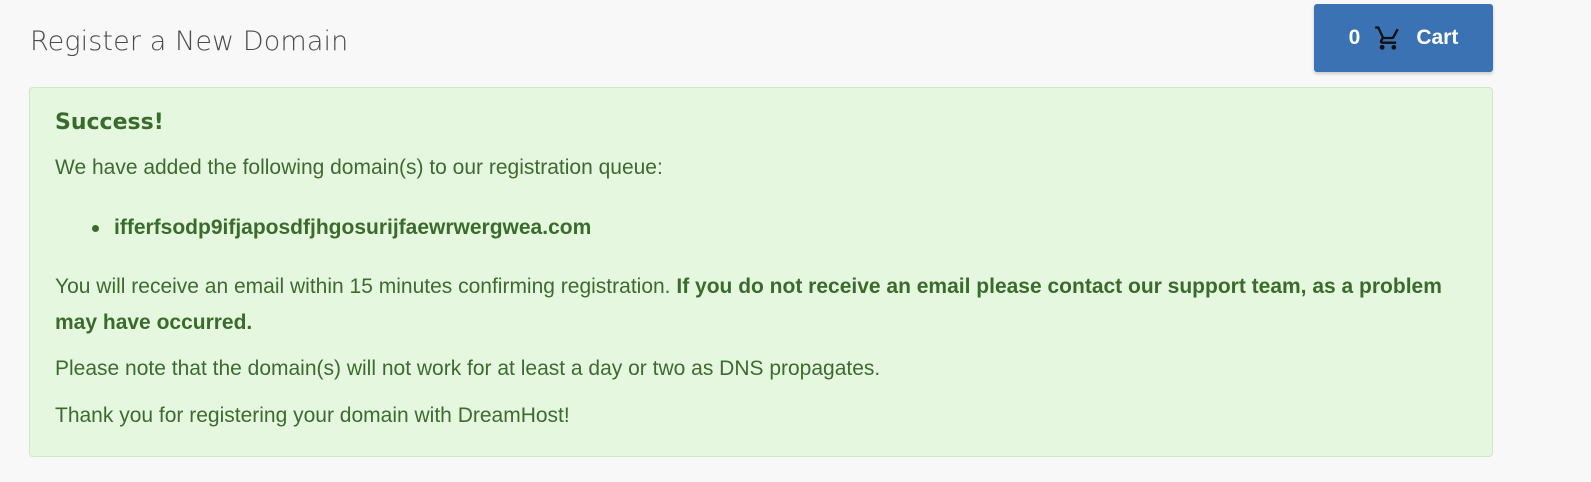 The image size is (1591, 482). What do you see at coordinates (1354, 37) in the screenshot?
I see `cart-count: 0` at bounding box center [1354, 37].